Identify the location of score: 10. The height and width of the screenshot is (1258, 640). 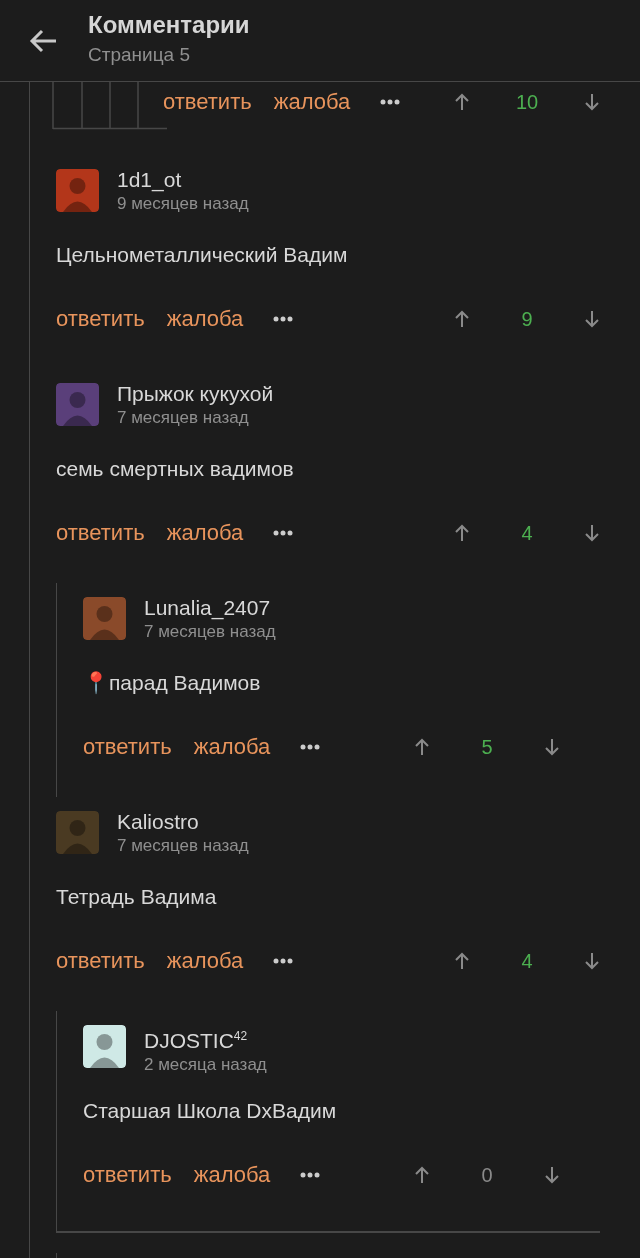
(527, 102).